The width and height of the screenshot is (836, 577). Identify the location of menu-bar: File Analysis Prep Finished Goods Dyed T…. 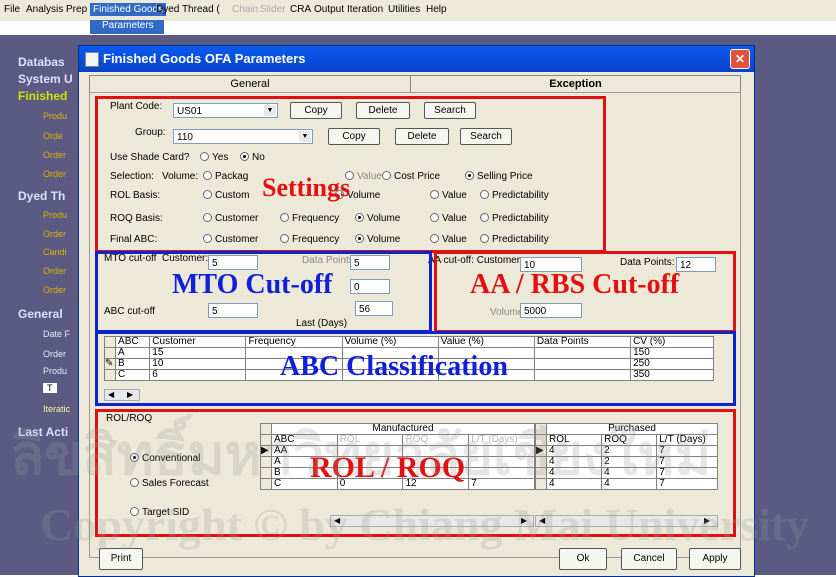
(418, 10).